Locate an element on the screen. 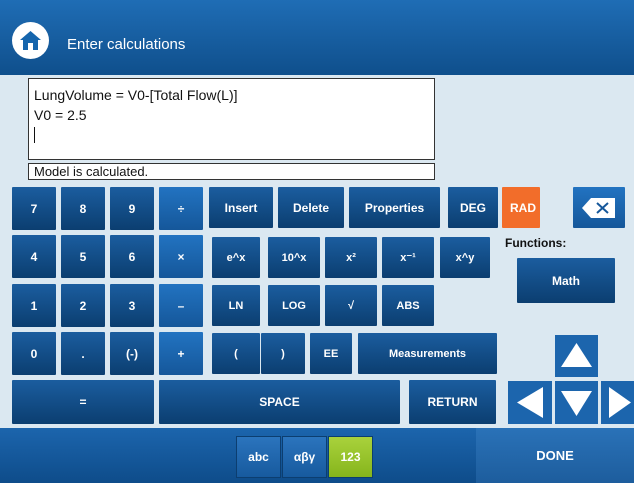 The image size is (634, 483). arrow-down-icon is located at coordinates (576, 403).